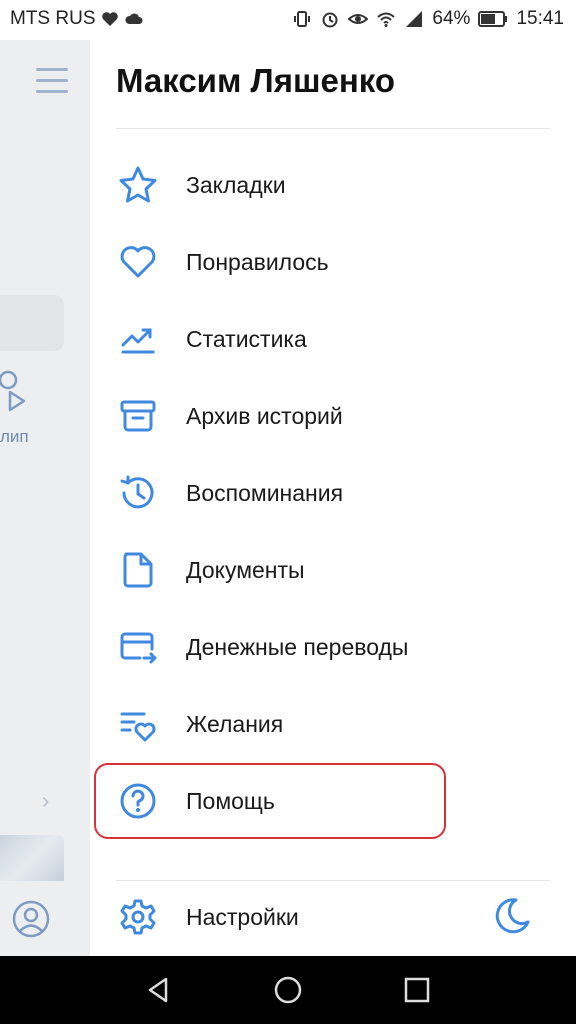 This screenshot has width=576, height=1024. Describe the element at coordinates (255, 81) in the screenshot. I see `profile-name: Максим Ляшенко` at that location.